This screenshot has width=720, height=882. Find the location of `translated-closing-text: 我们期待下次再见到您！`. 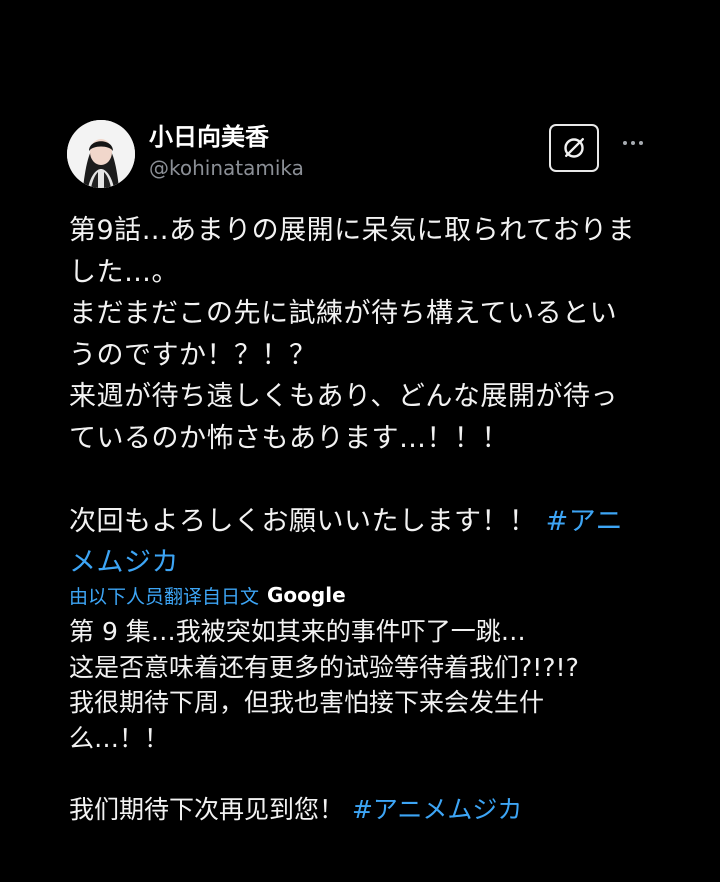

translated-closing-text: 我们期待下次再见到您！ is located at coordinates (207, 809).